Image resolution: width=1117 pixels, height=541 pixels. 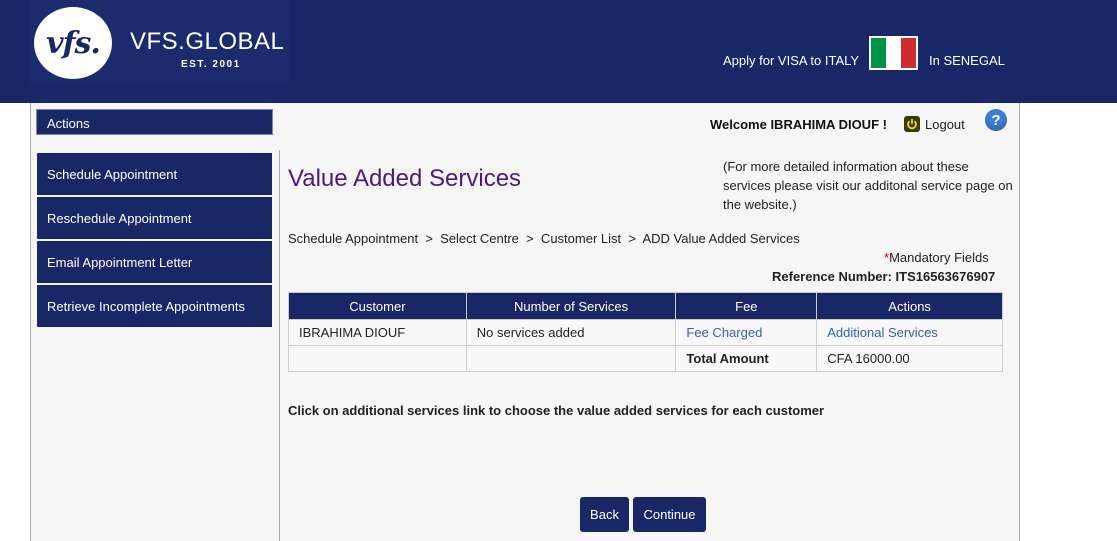 I want to click on actions-cell: Additional Services, so click(x=909, y=332).